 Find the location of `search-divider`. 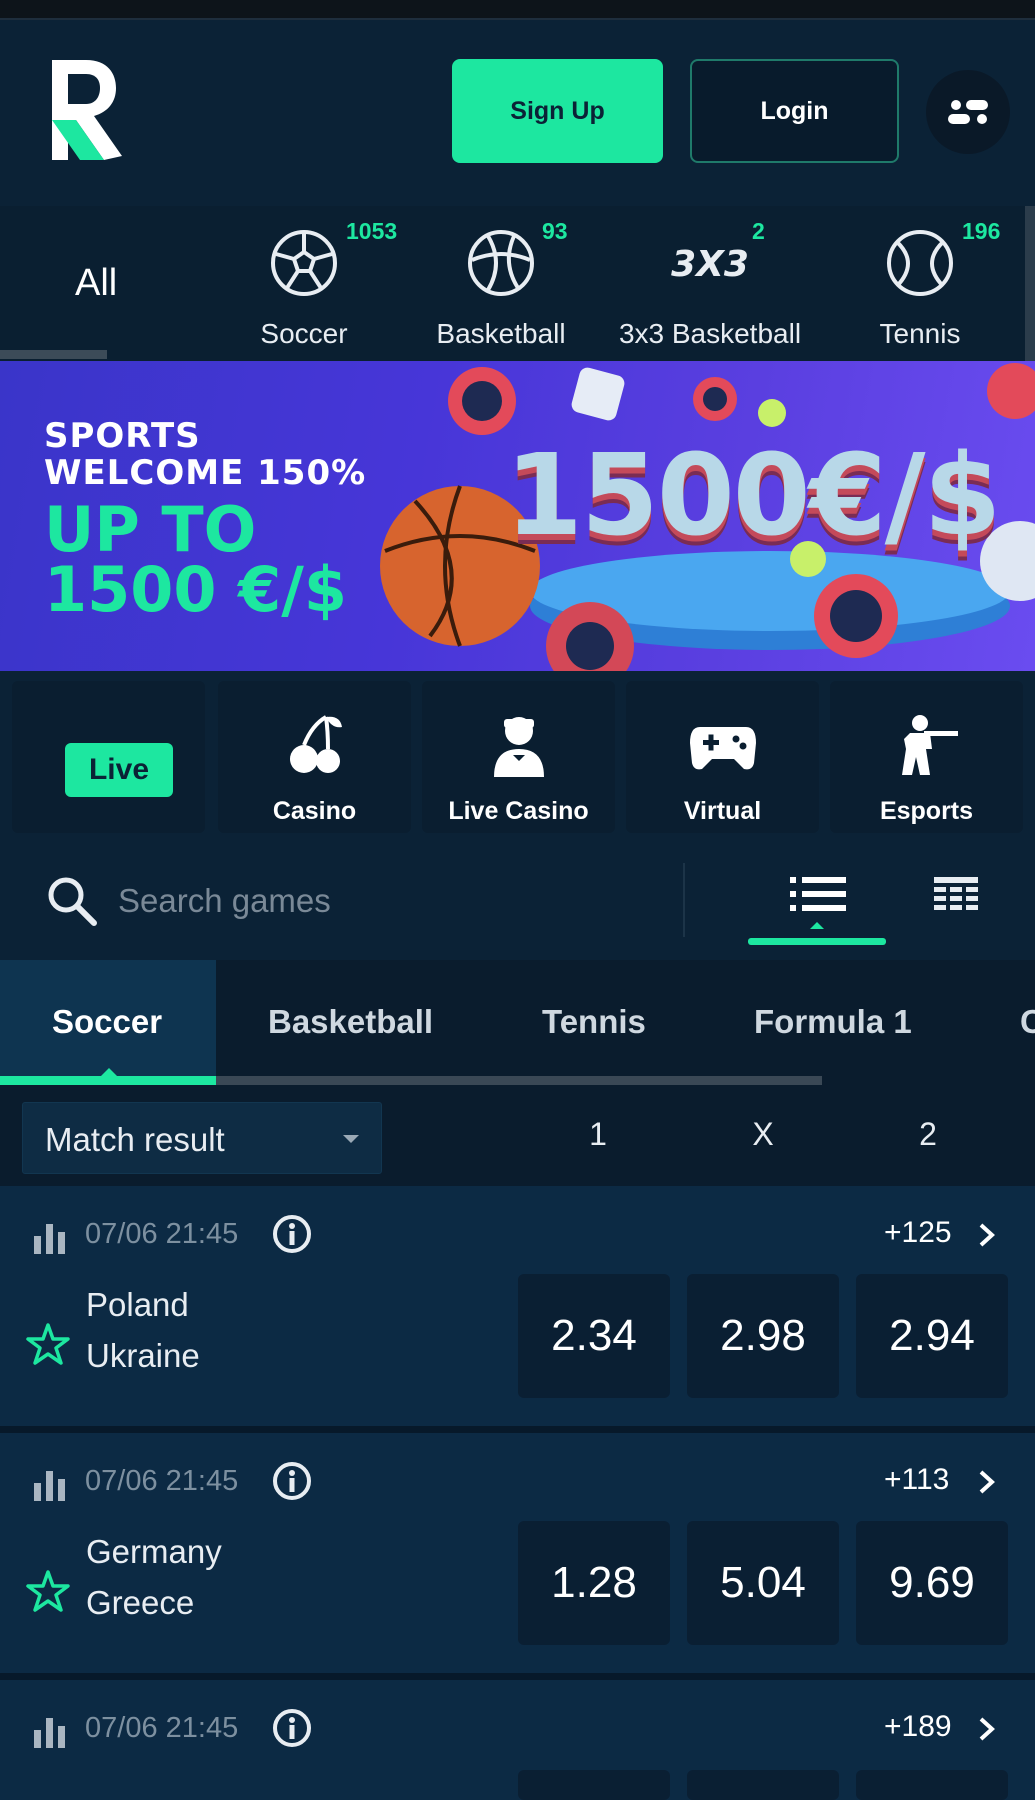

search-divider is located at coordinates (684, 900).